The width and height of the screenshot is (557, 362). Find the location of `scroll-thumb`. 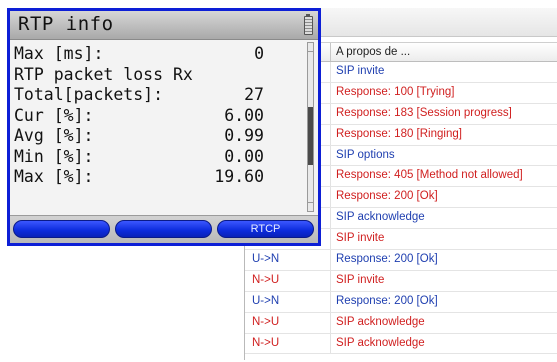

scroll-thumb is located at coordinates (310, 136).